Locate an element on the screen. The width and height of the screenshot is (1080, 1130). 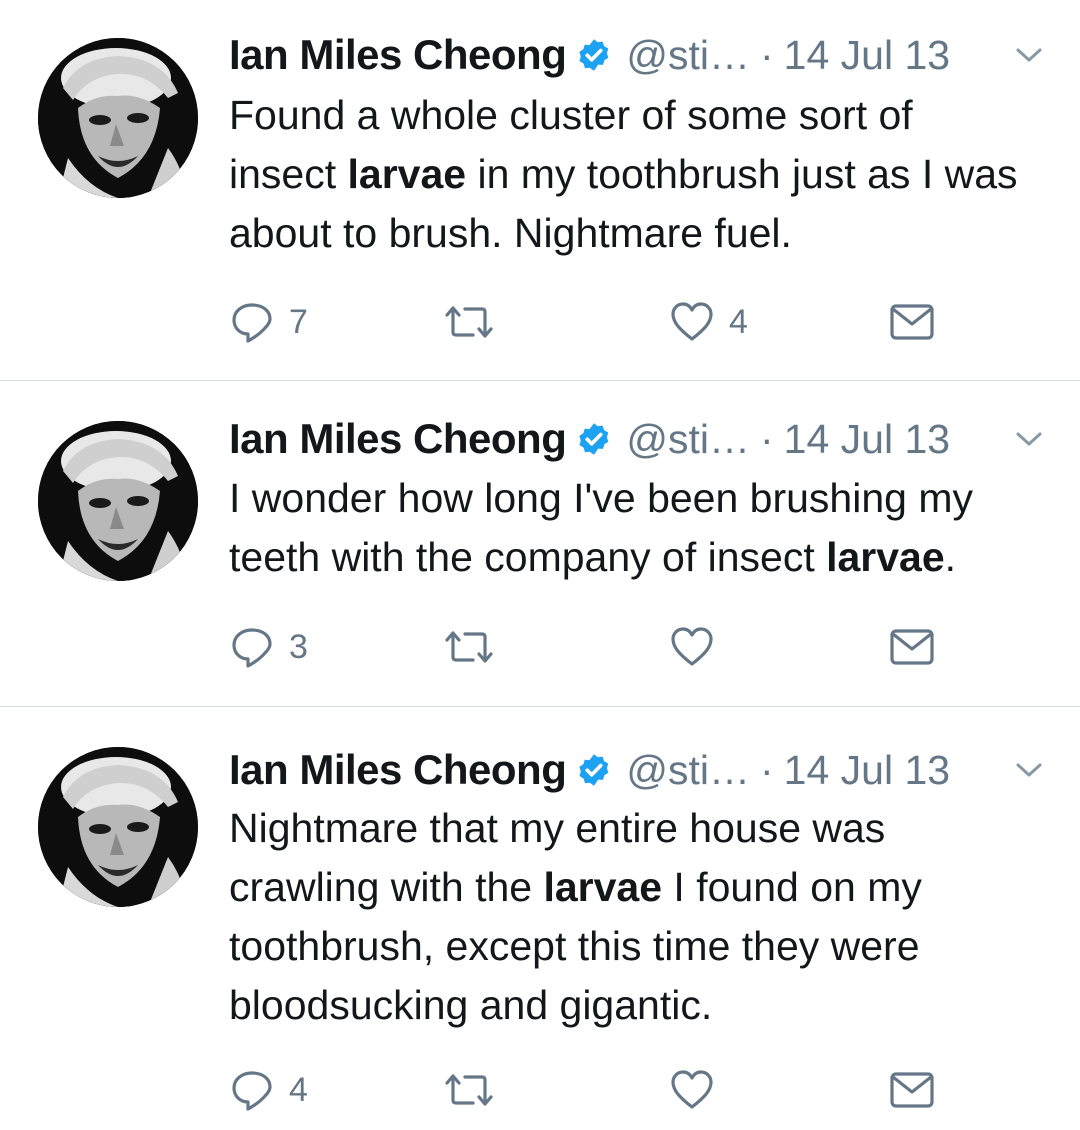
reply-button: 7 is located at coordinates (268, 322).